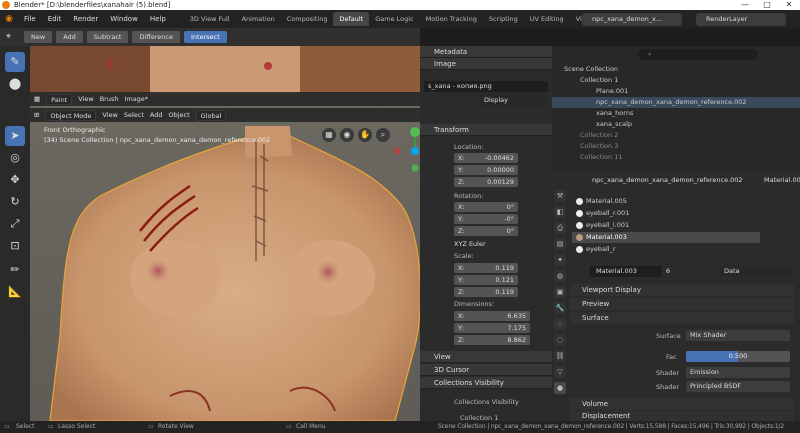  What do you see at coordinates (682, 304) in the screenshot?
I see `preview-section: Preview` at bounding box center [682, 304].